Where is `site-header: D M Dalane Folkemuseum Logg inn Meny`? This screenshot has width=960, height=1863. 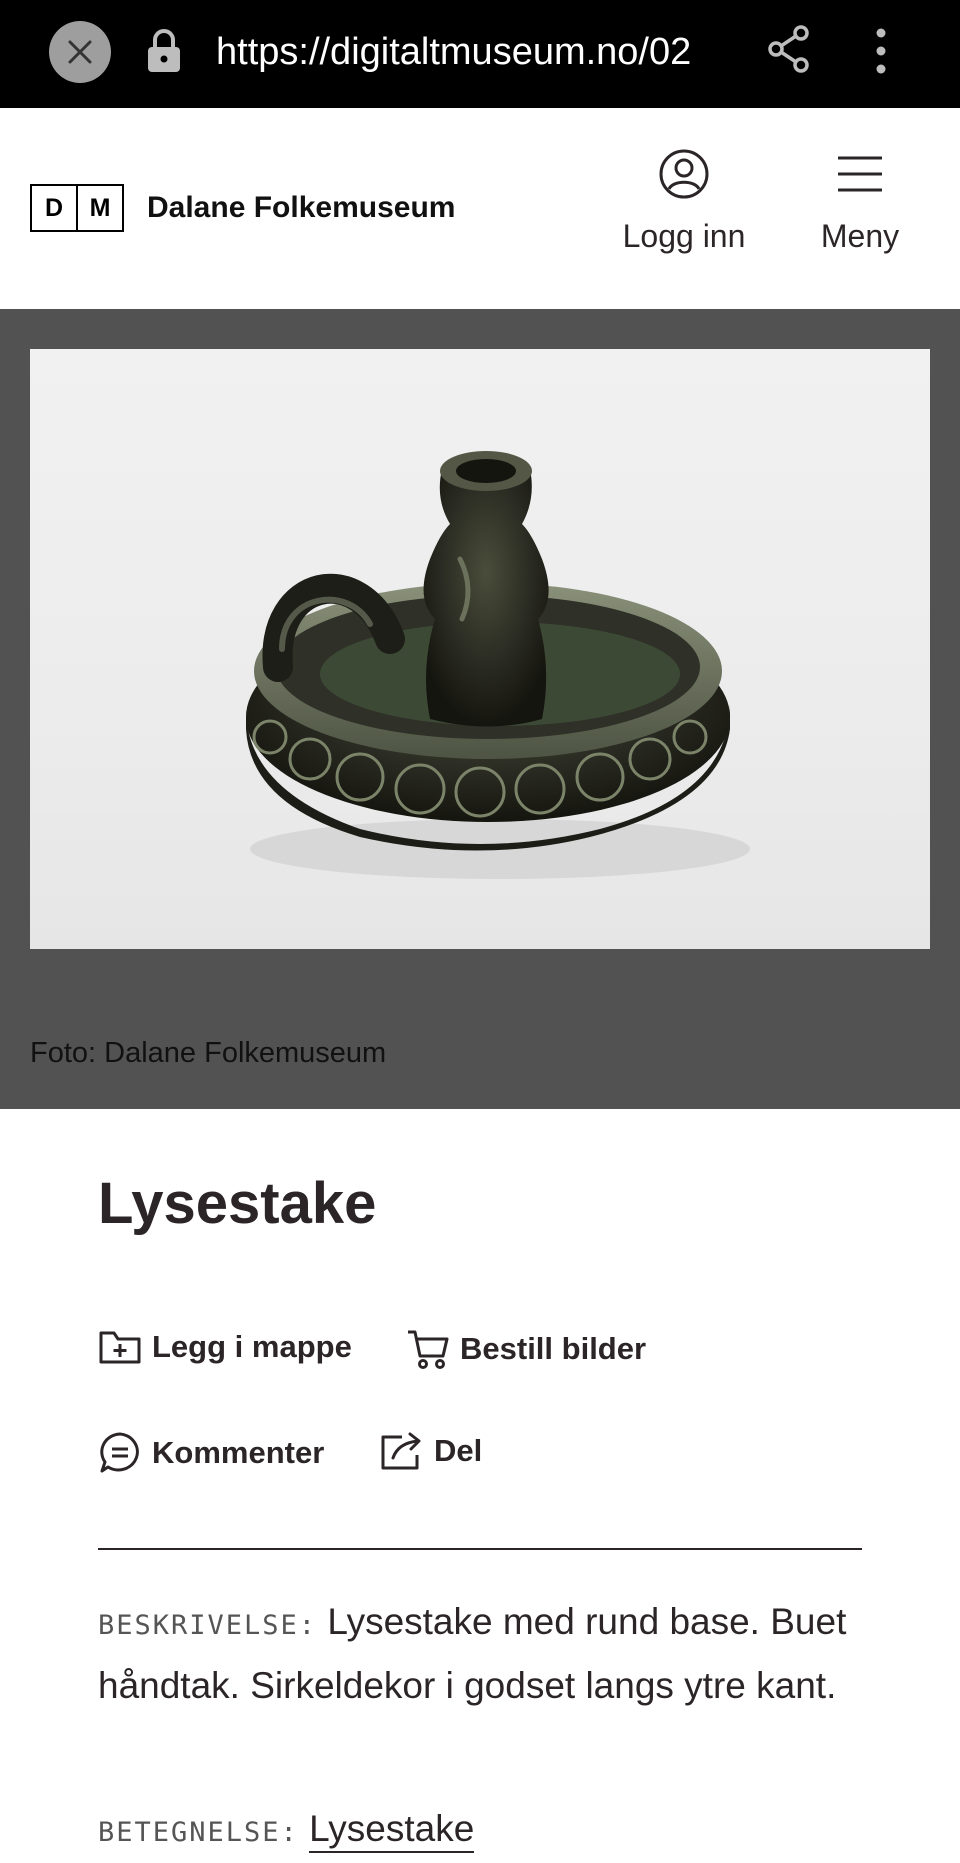 site-header: D M Dalane Folkemuseum Logg inn Meny is located at coordinates (480, 208).